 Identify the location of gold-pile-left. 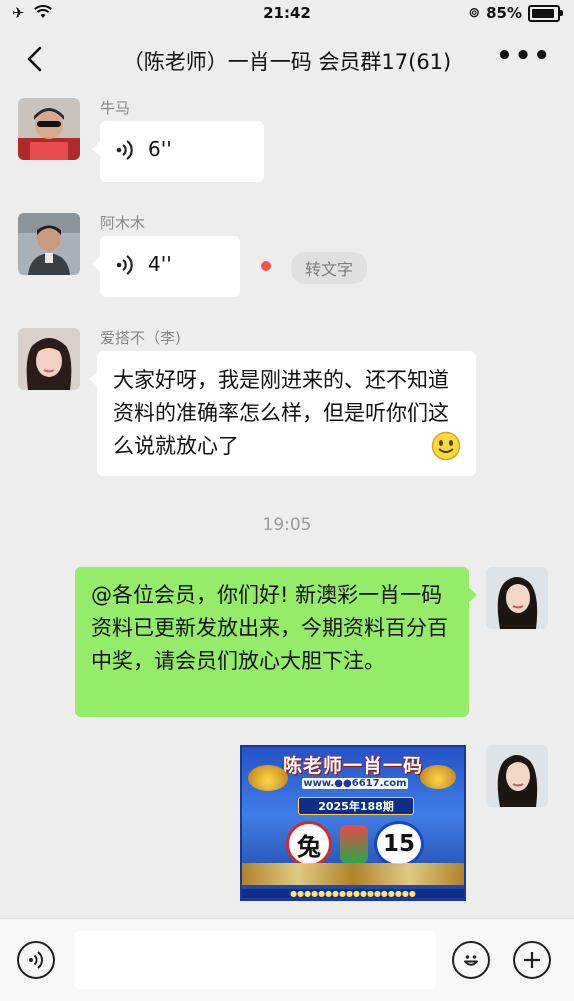
(268, 778).